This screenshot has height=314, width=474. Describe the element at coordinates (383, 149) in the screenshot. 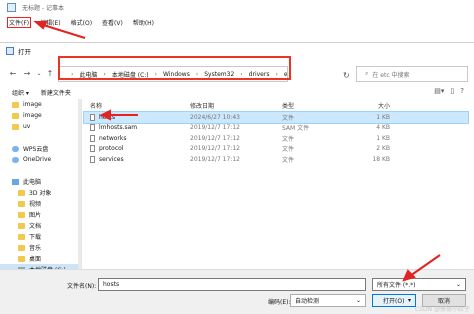

I see `file-size: 2 KB` at that location.